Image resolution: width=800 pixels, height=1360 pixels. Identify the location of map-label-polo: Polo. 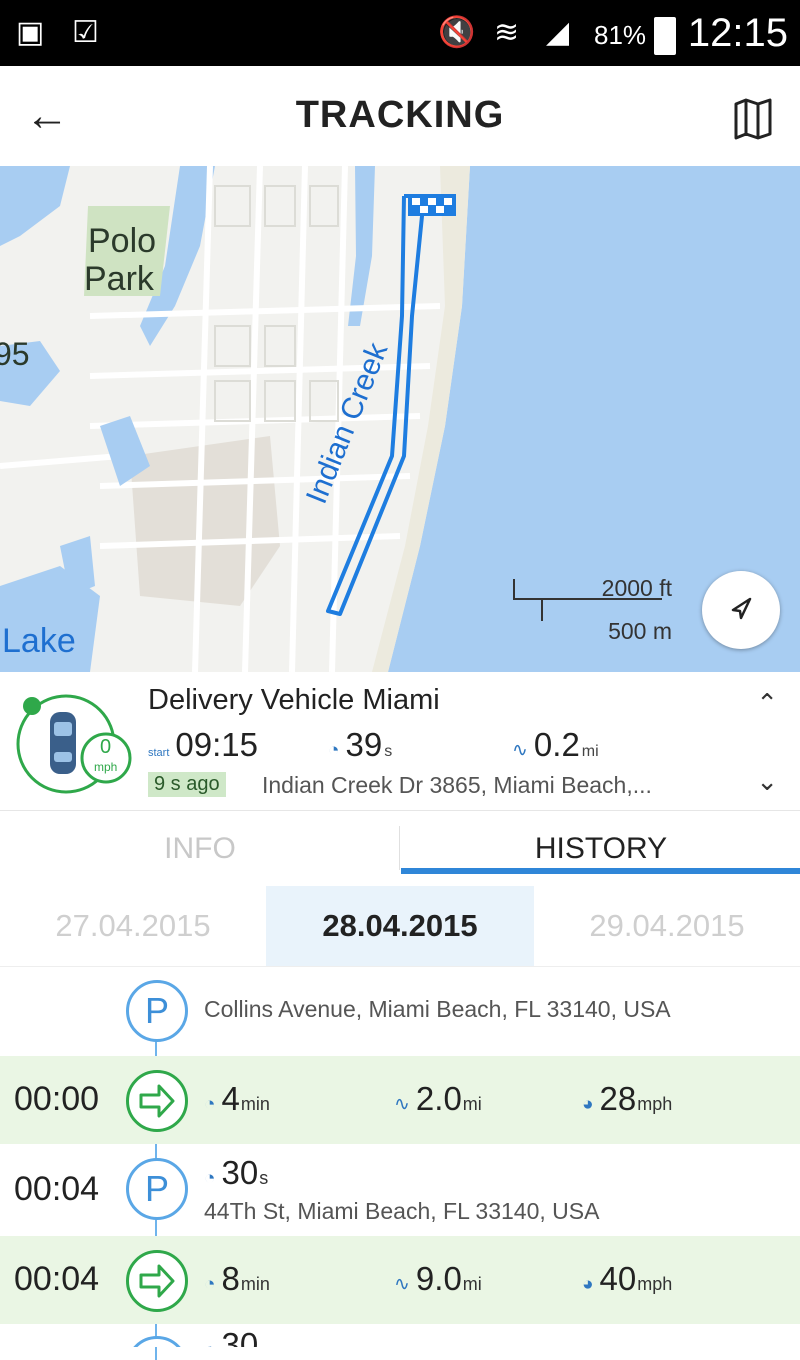
(122, 241).